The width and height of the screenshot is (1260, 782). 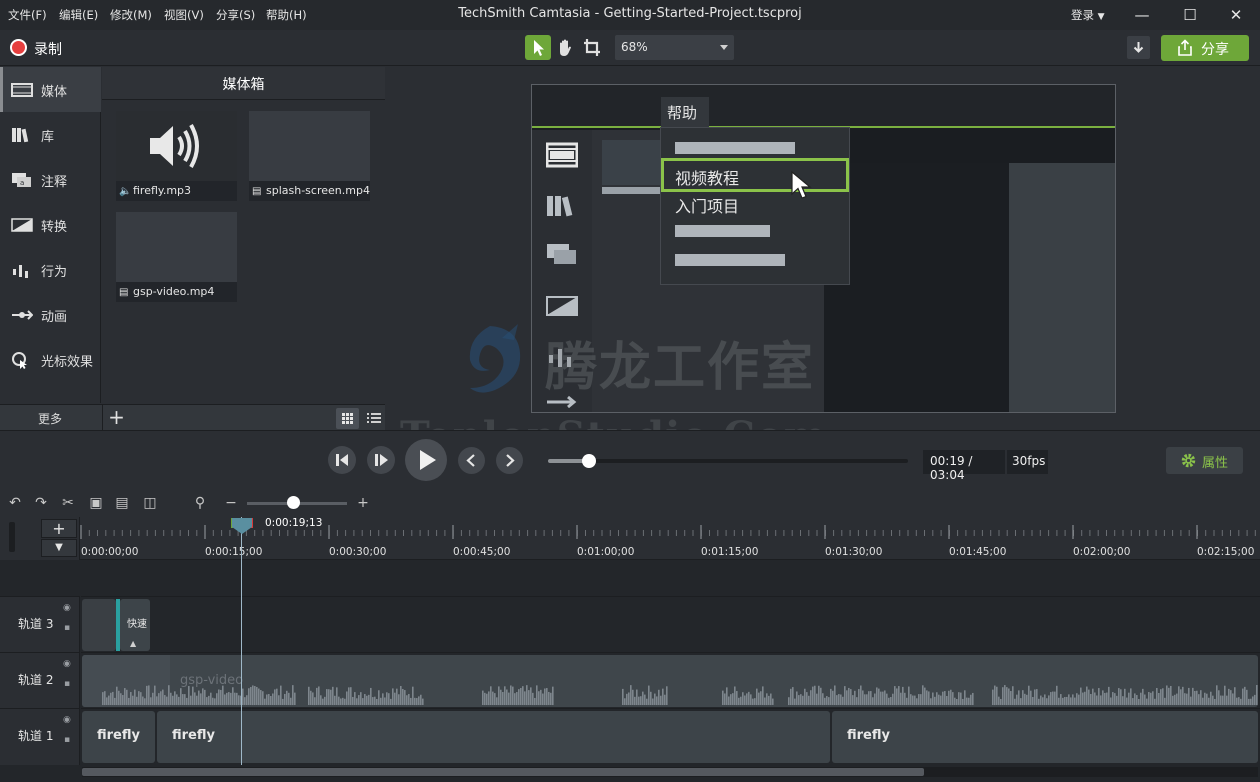 What do you see at coordinates (1027, 462) in the screenshot?
I see `fps-display: 30fps` at bounding box center [1027, 462].